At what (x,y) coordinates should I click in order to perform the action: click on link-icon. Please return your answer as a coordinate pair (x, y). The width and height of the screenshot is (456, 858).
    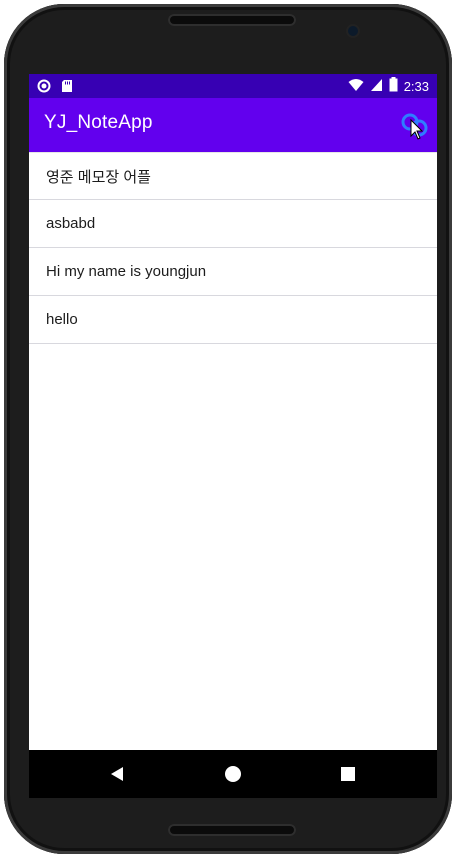
    Looking at the image, I should click on (414, 126).